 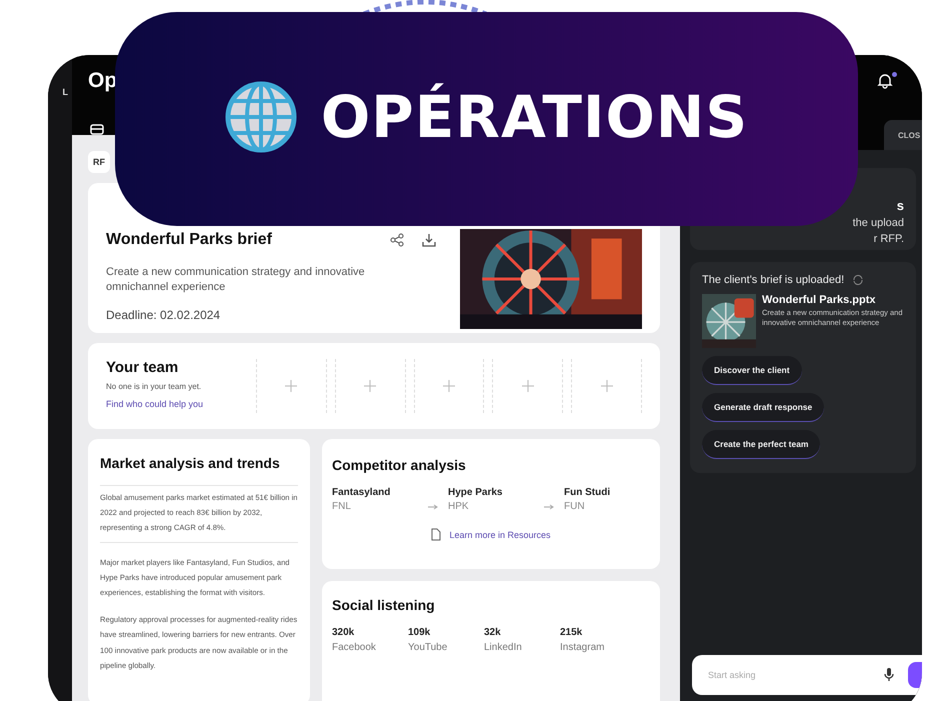 I want to click on competitor-name: Hype Parks, so click(x=476, y=492).